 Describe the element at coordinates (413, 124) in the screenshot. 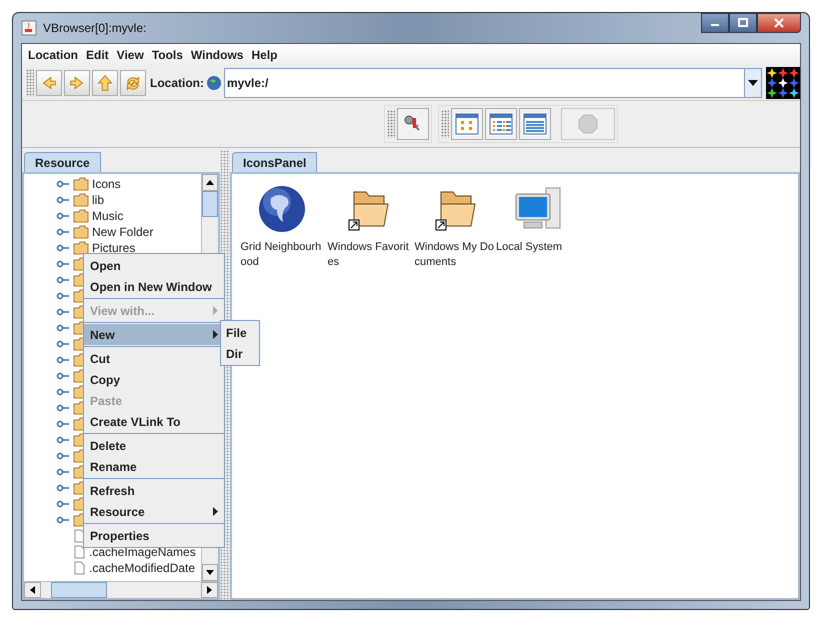

I see `key-button` at that location.